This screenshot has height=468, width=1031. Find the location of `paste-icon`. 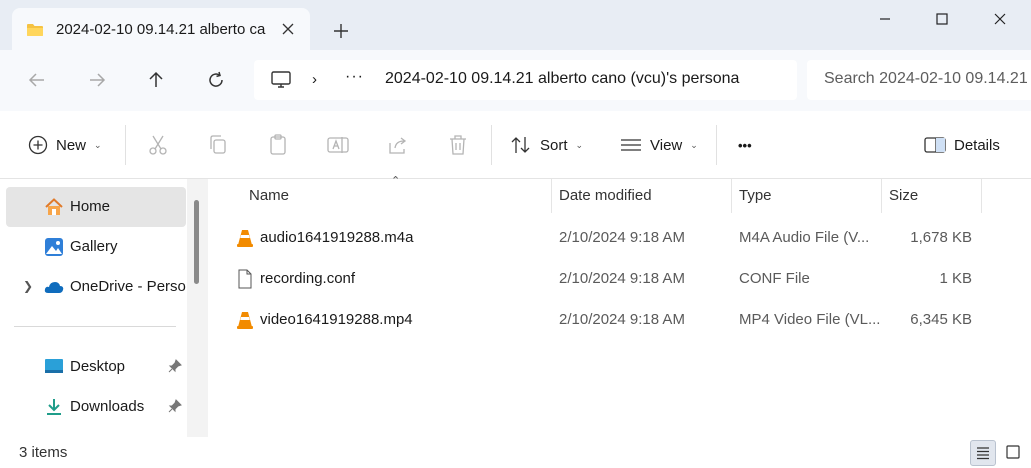

paste-icon is located at coordinates (278, 145).